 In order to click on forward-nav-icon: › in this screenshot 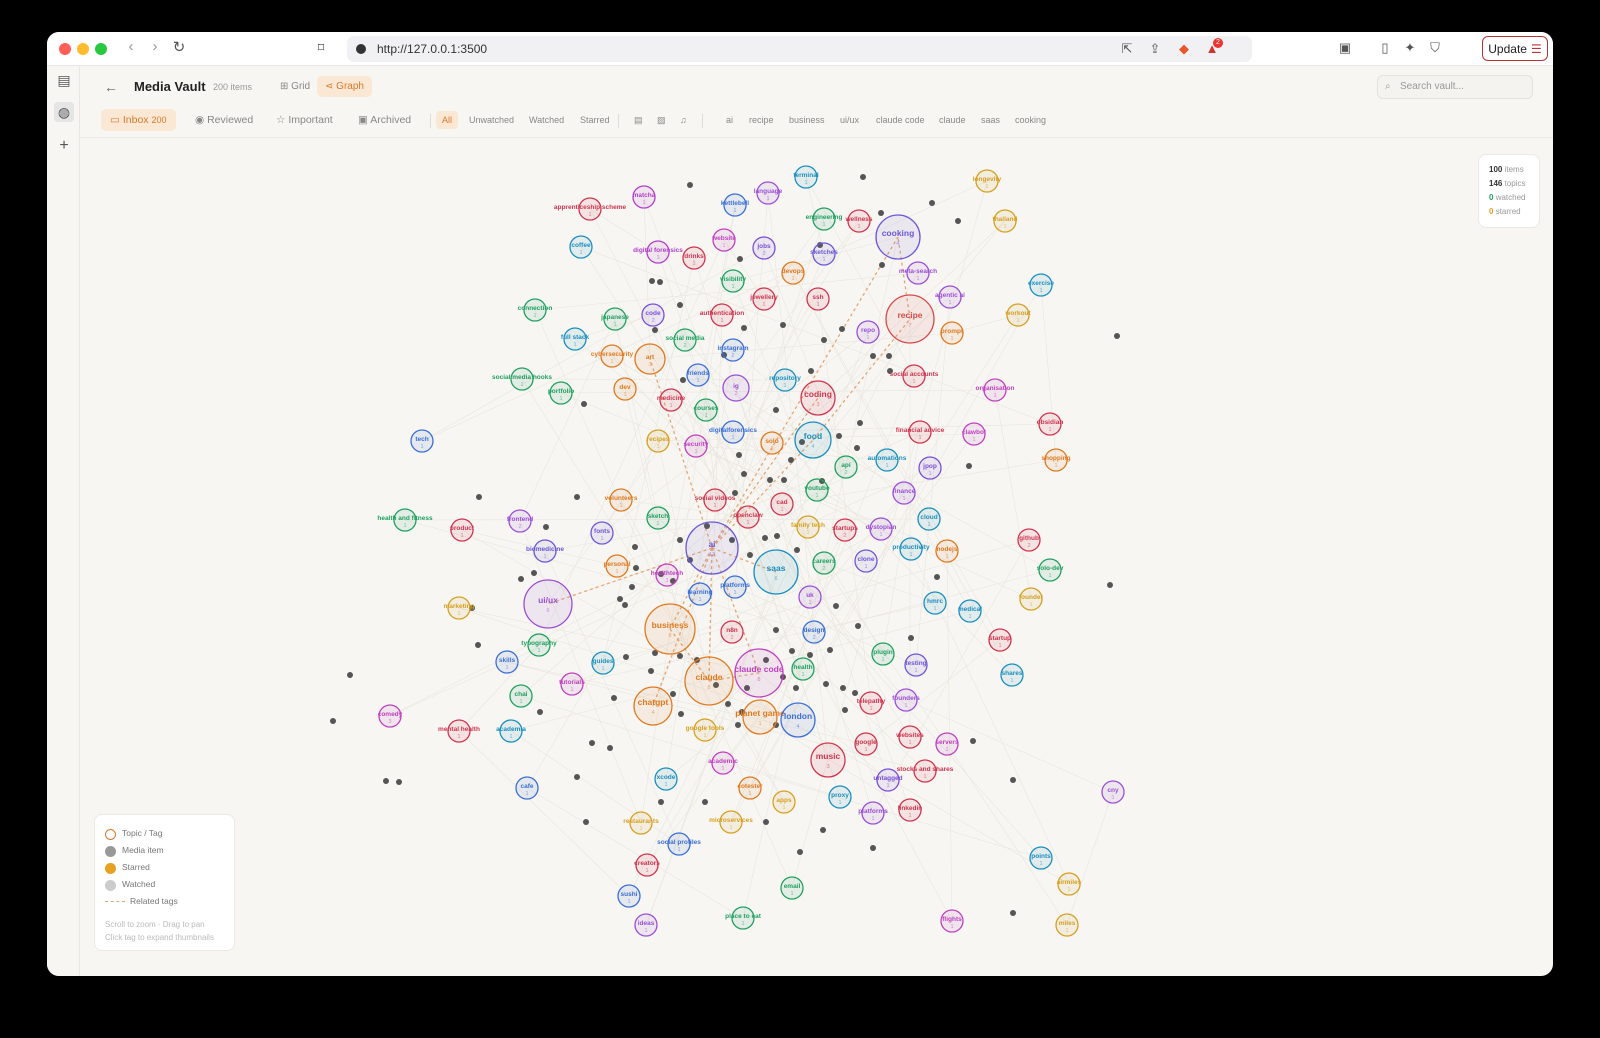, I will do `click(155, 46)`.